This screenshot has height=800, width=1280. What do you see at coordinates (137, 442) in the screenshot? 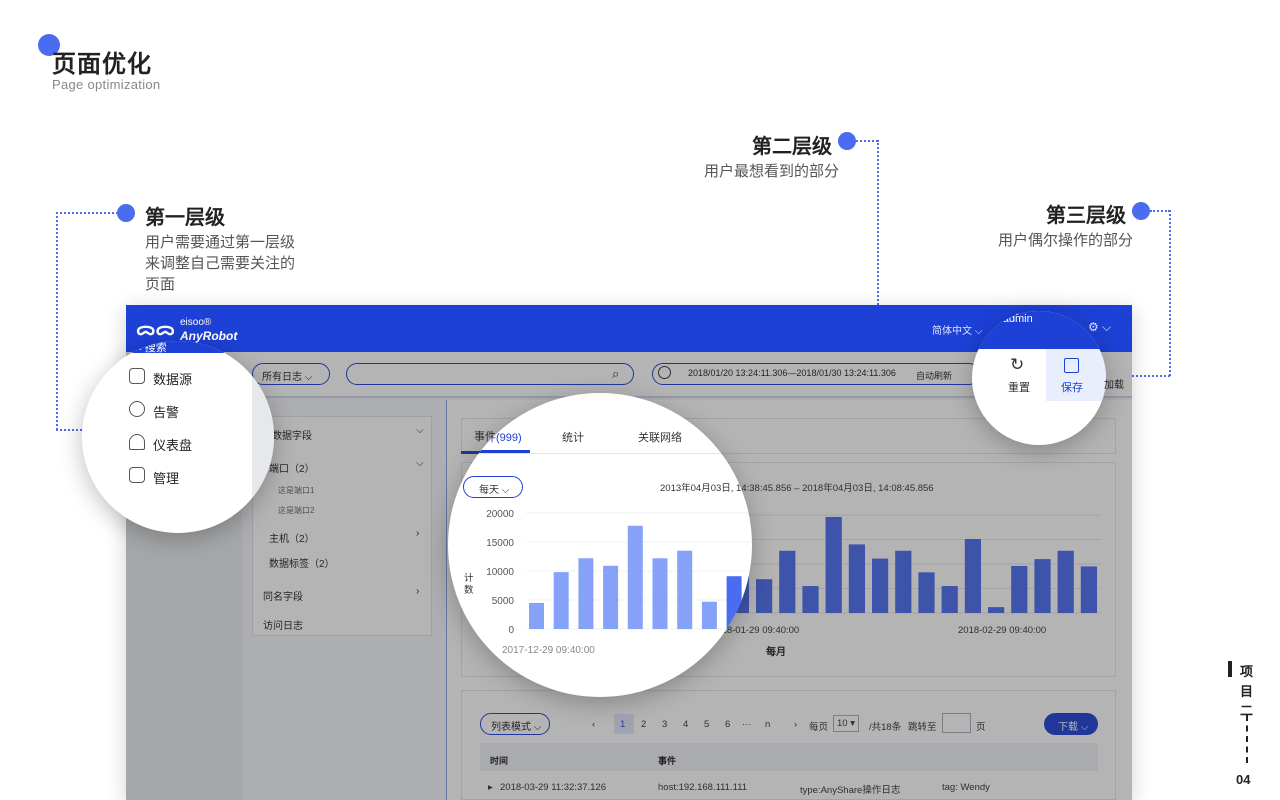
I see `gauge-icon` at bounding box center [137, 442].